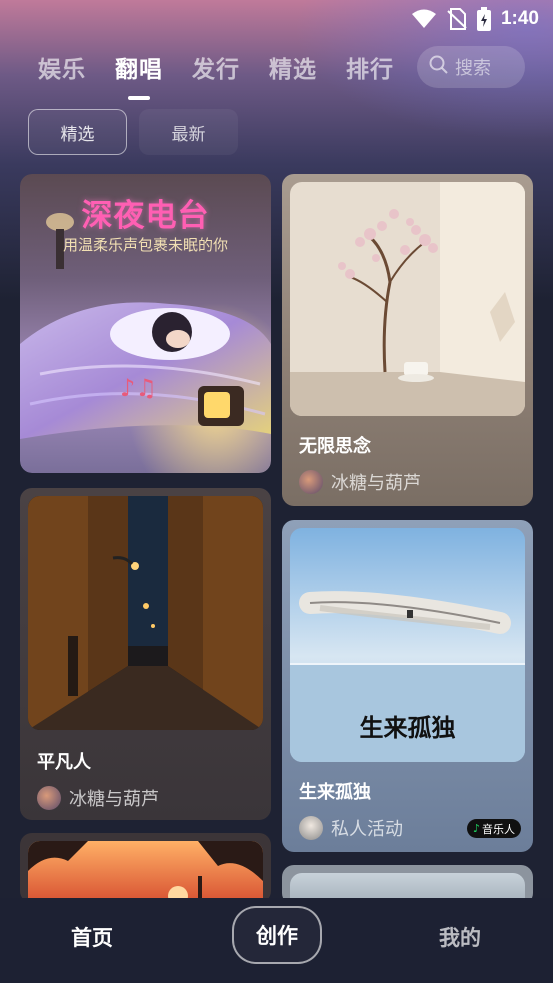 This screenshot has width=553, height=983. Describe the element at coordinates (145, 216) in the screenshot. I see `poster-title: 深夜电台` at that location.